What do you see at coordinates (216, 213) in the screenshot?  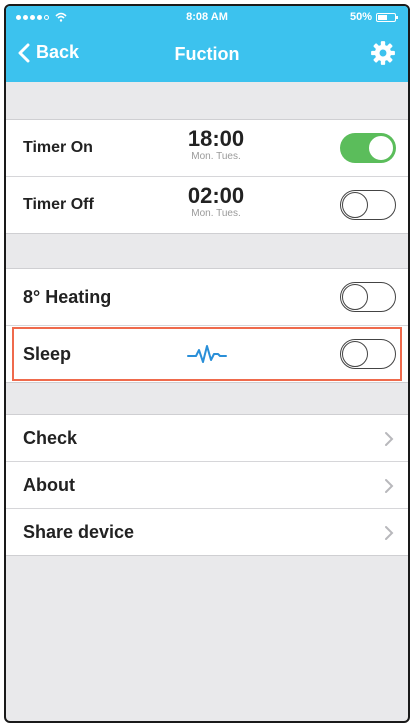 I see `timer-off-days: Mon. Tues.` at bounding box center [216, 213].